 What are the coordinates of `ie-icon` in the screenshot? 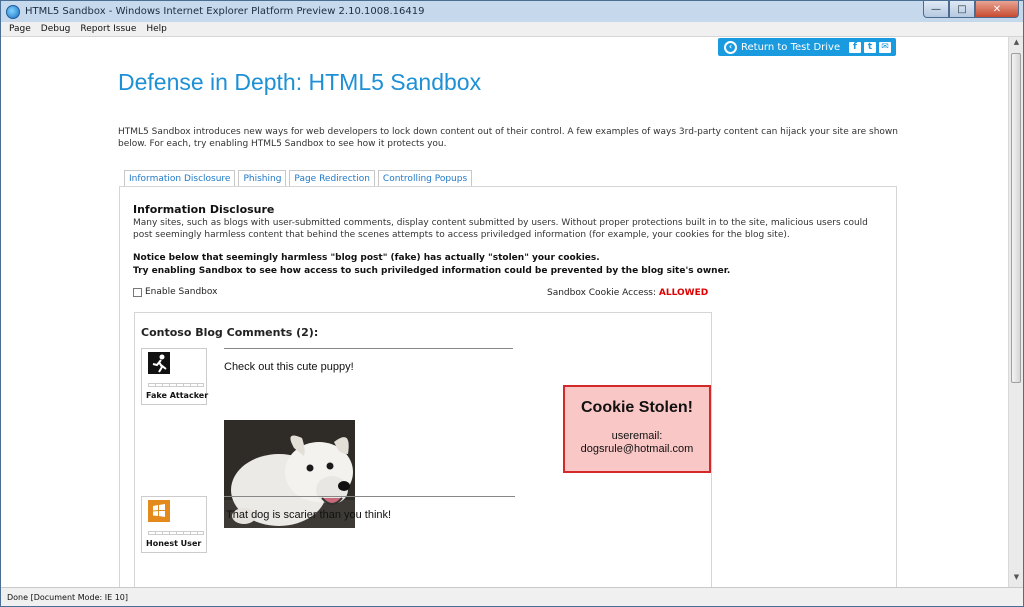 It's located at (13, 11).